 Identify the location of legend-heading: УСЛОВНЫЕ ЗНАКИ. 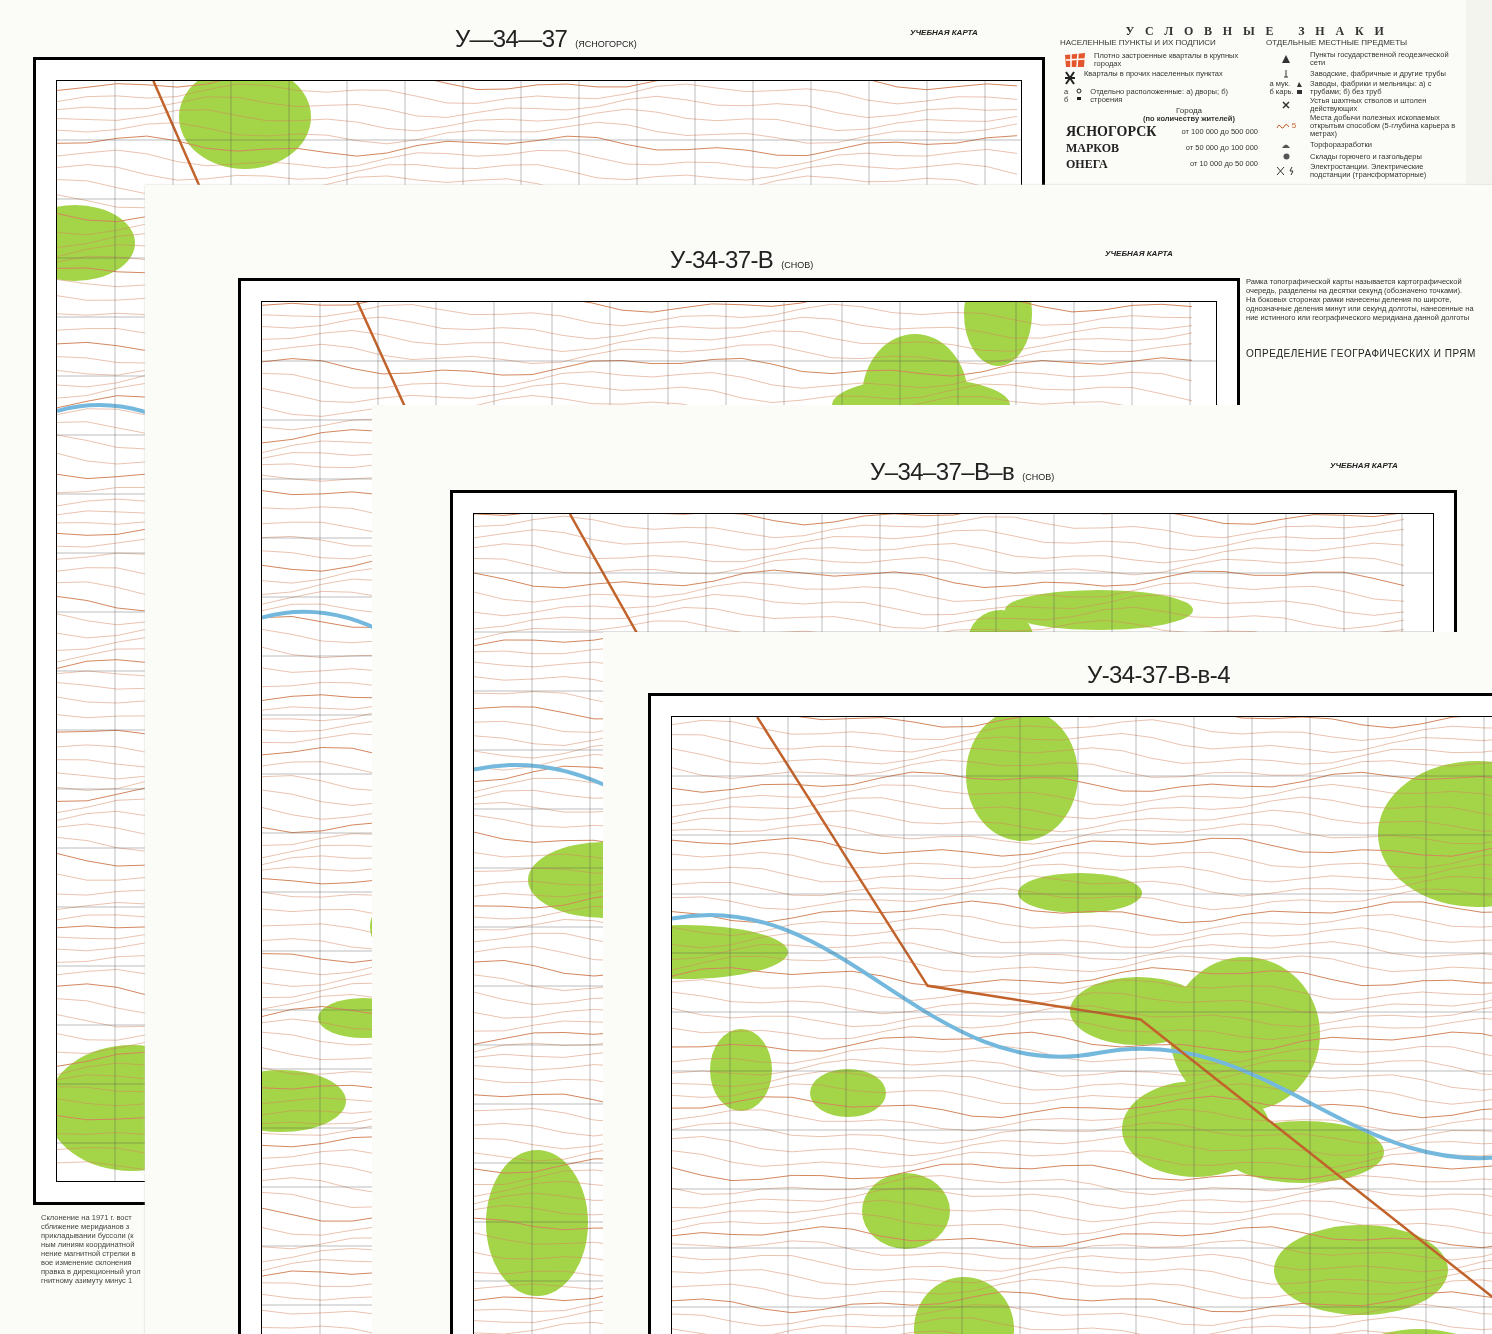
(1260, 31).